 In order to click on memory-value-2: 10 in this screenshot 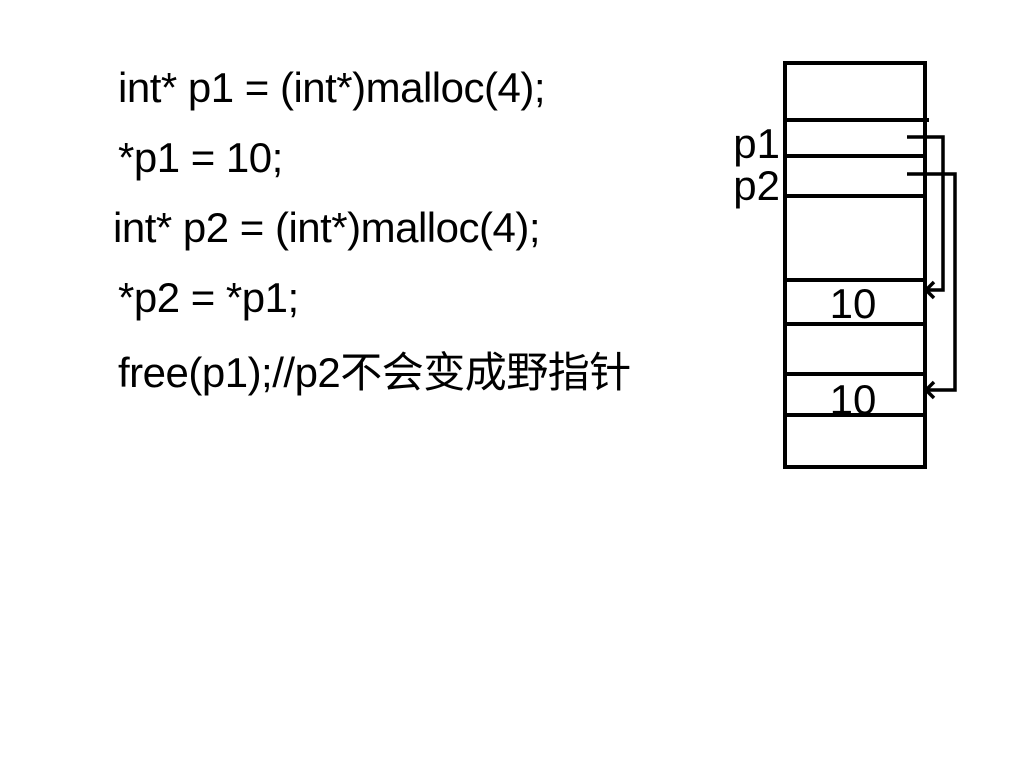, I will do `click(853, 399)`.